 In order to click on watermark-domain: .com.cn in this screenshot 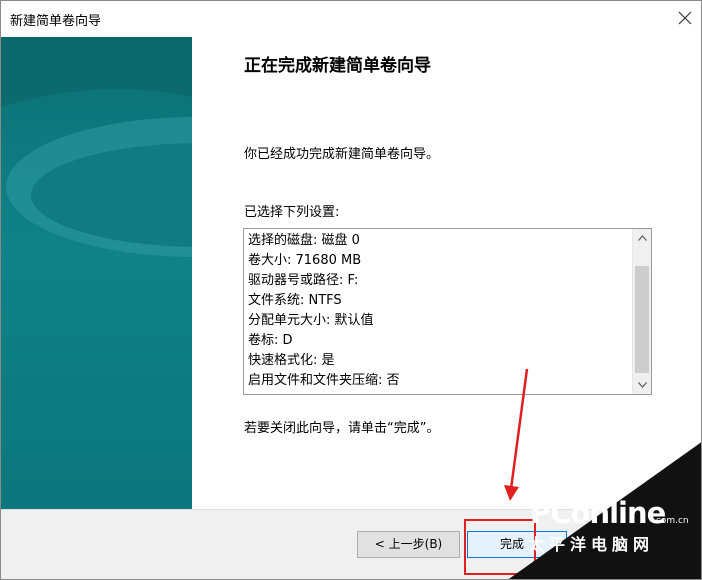, I will do `click(671, 521)`.